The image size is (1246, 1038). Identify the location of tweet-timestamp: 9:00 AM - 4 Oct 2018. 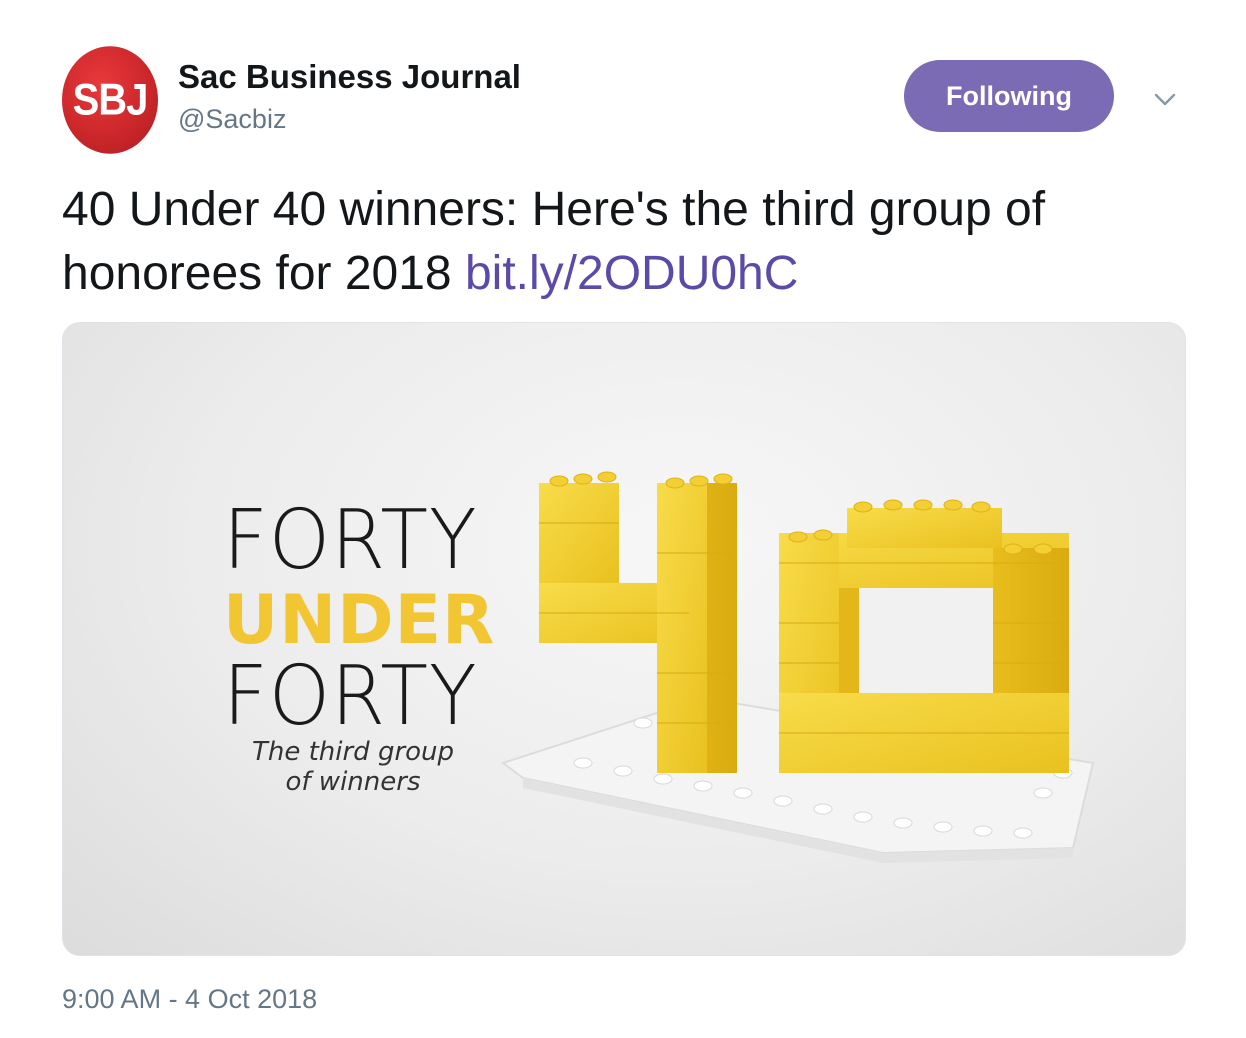
(189, 999).